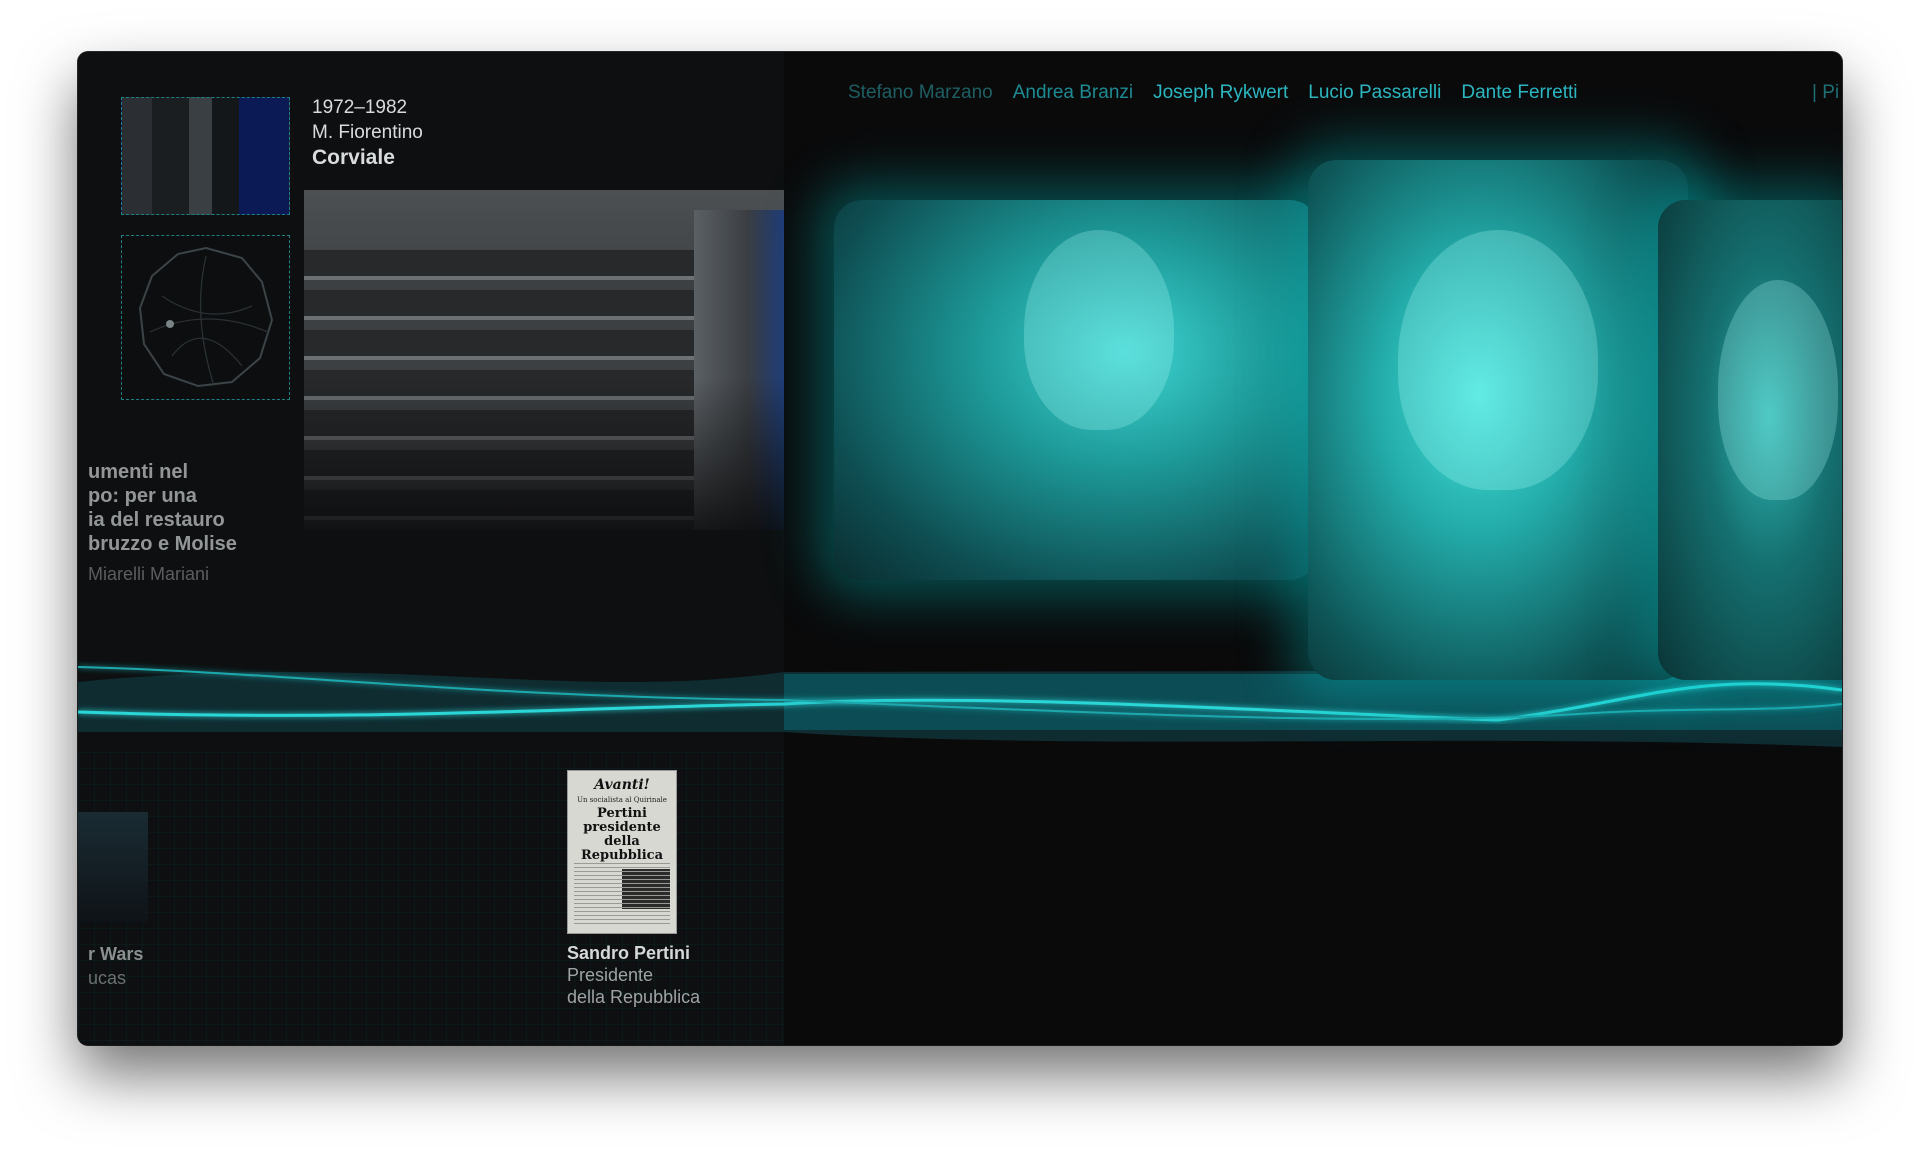  I want to click on interviewee-video-third, so click(1750, 440).